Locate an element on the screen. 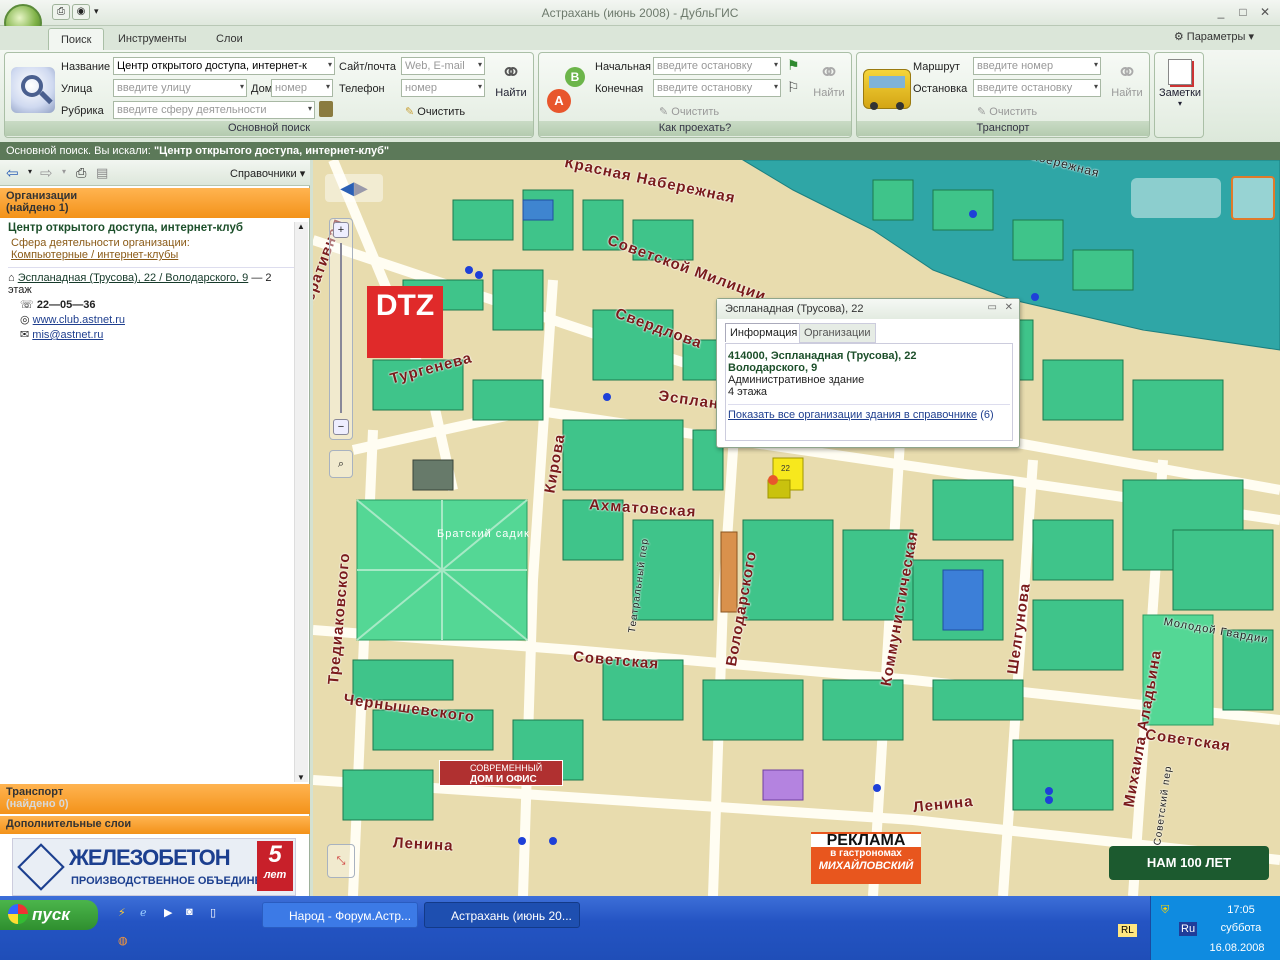 The width and height of the screenshot is (1280, 960). camera-icon: ◙ is located at coordinates (189, 912).